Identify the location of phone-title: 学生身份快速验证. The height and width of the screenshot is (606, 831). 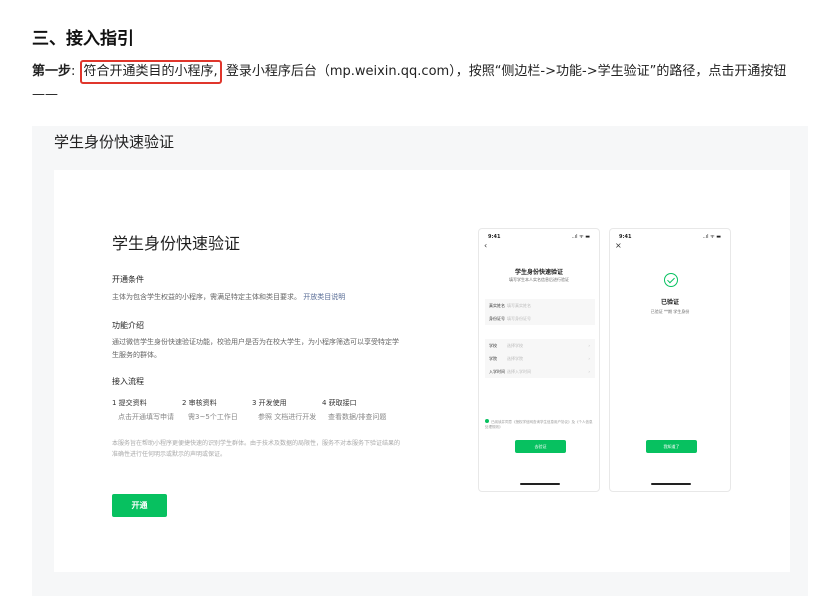
(538, 272).